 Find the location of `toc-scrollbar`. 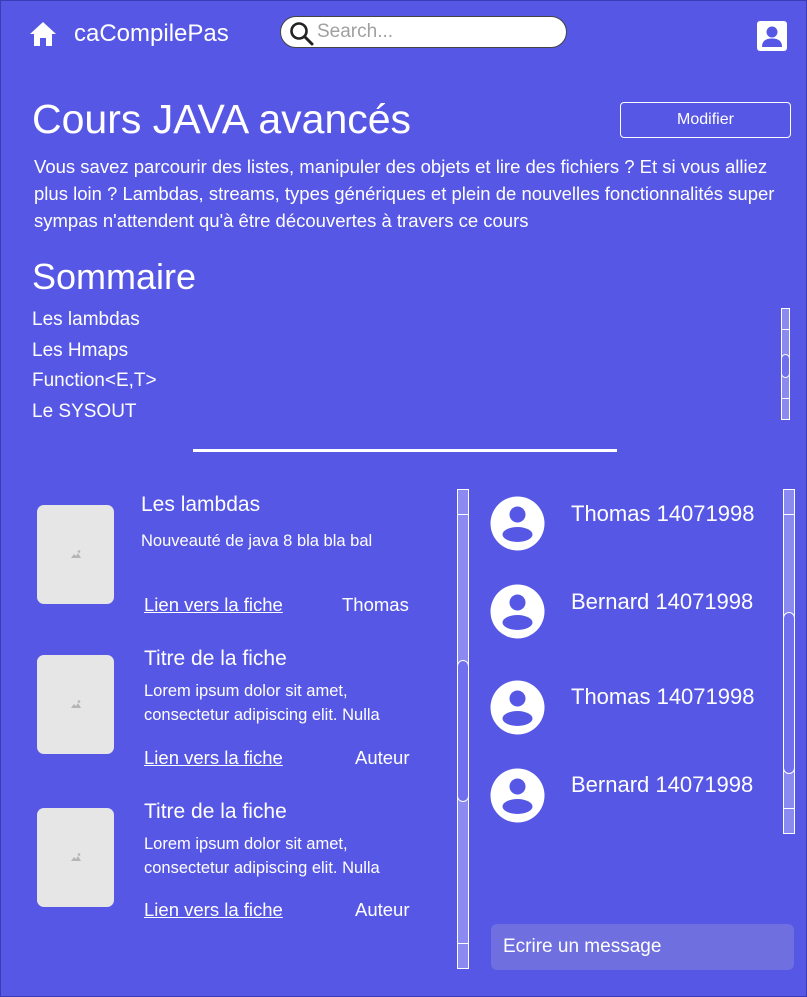

toc-scrollbar is located at coordinates (785, 364).